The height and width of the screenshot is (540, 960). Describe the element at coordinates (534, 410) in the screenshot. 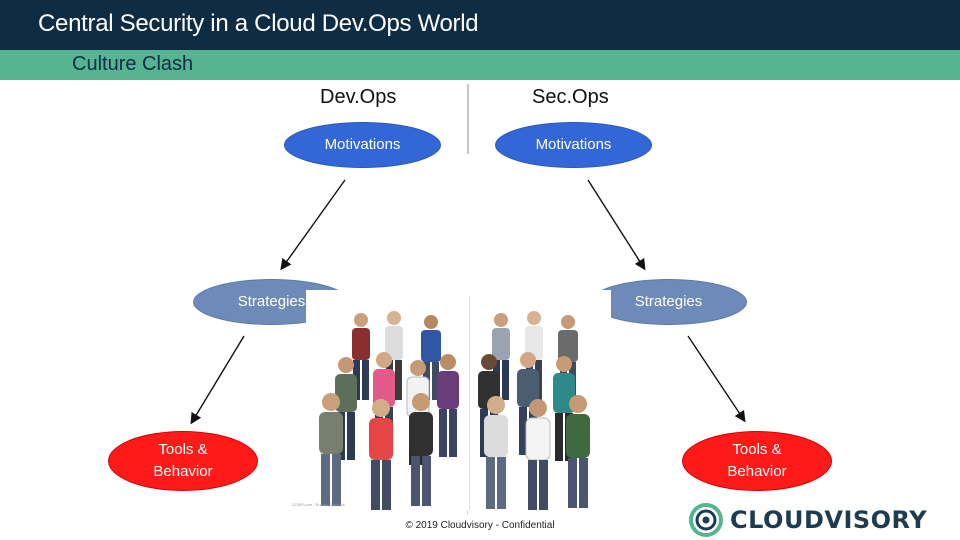

I see `right-group-people` at that location.